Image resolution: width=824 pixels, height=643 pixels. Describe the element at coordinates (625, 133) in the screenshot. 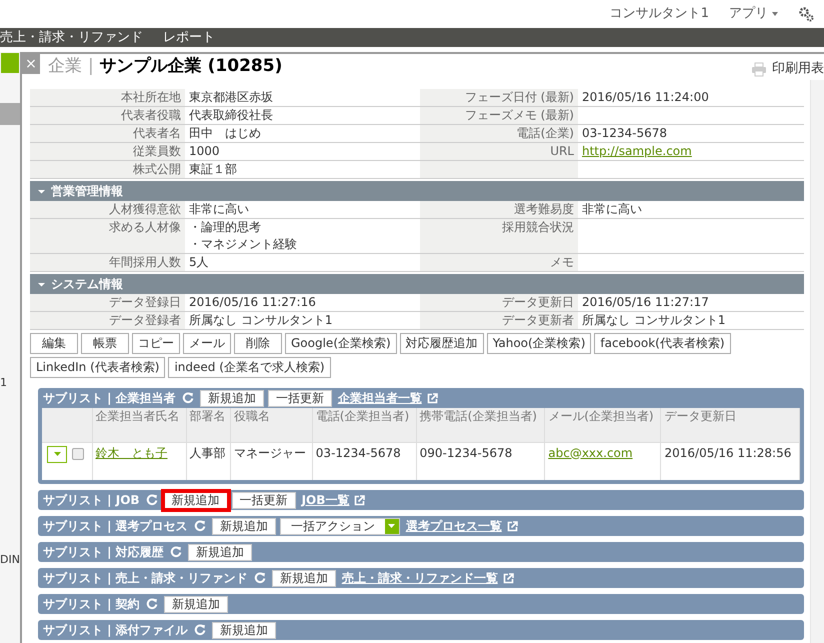

I see `field-value: 03-1234-5678` at that location.